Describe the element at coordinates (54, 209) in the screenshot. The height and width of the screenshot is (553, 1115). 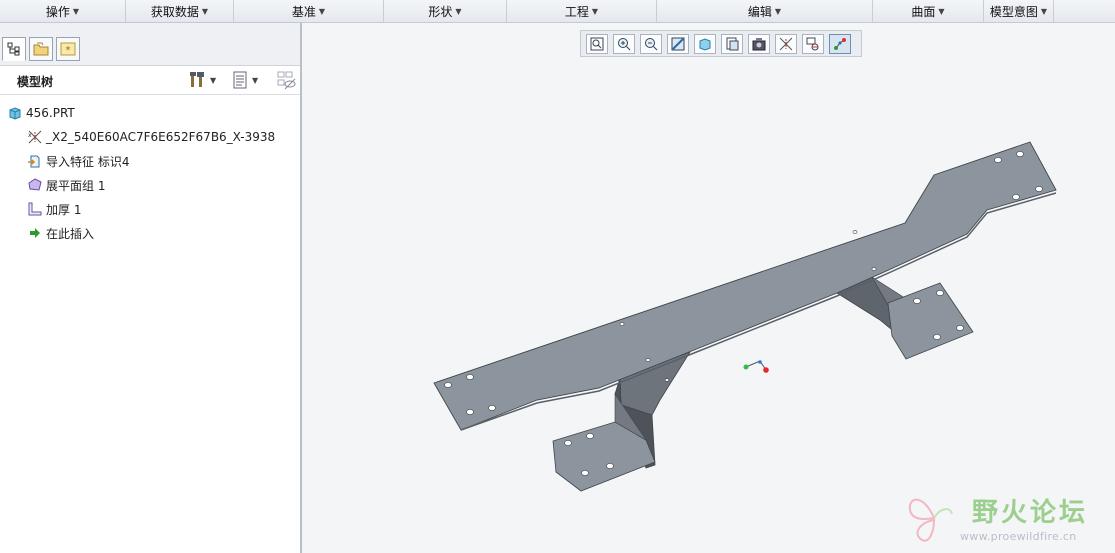
I see `tree-item-thicken: 加厚 1` at that location.